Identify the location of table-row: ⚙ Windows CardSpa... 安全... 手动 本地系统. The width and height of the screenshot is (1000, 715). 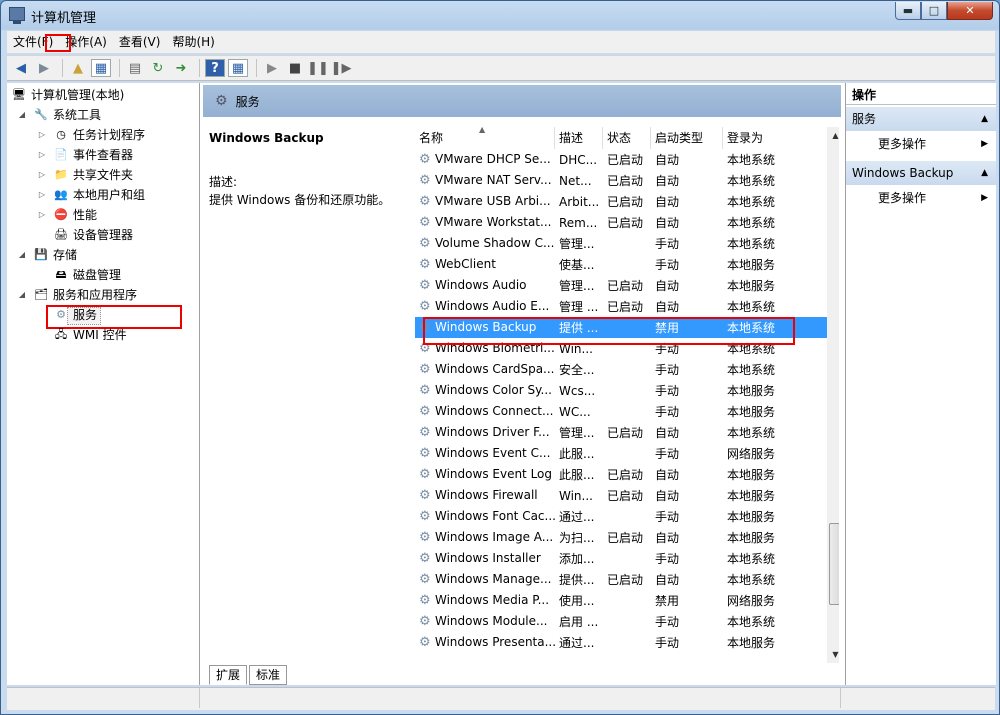
(621, 369).